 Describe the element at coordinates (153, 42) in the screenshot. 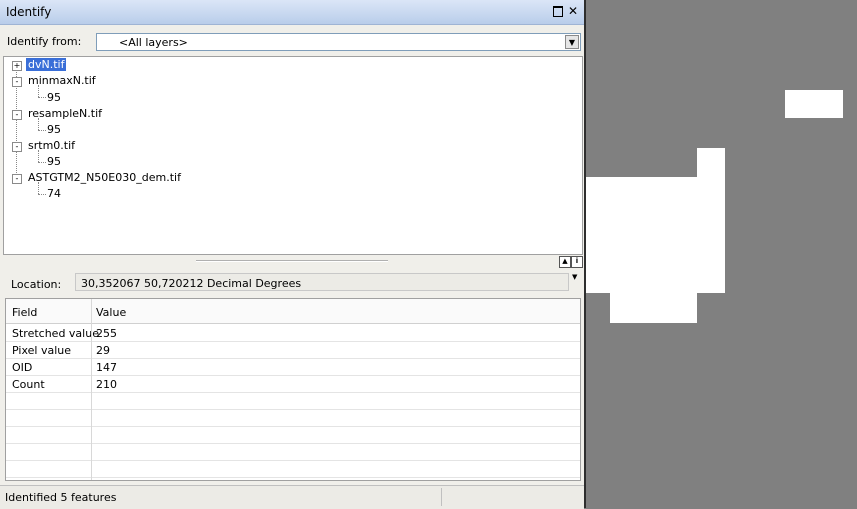

I see `identify-from-value: <All layers>` at that location.